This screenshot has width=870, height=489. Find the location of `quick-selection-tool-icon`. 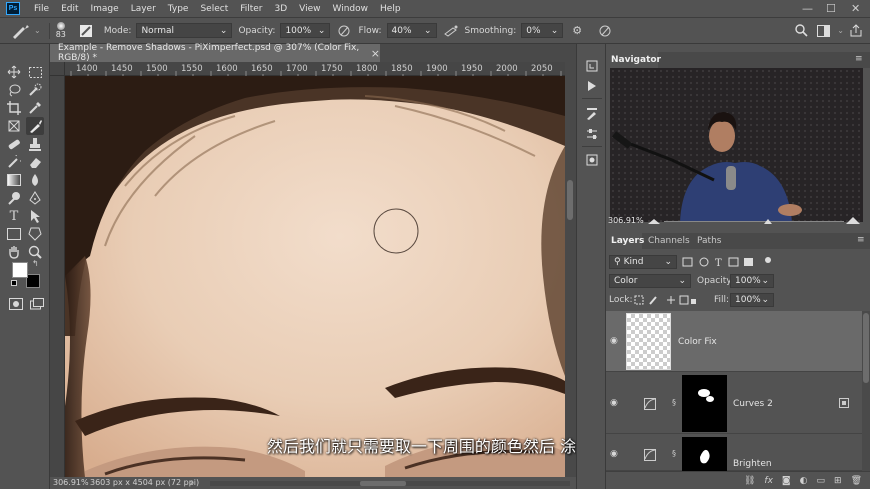

quick-selection-tool-icon is located at coordinates (35, 90).